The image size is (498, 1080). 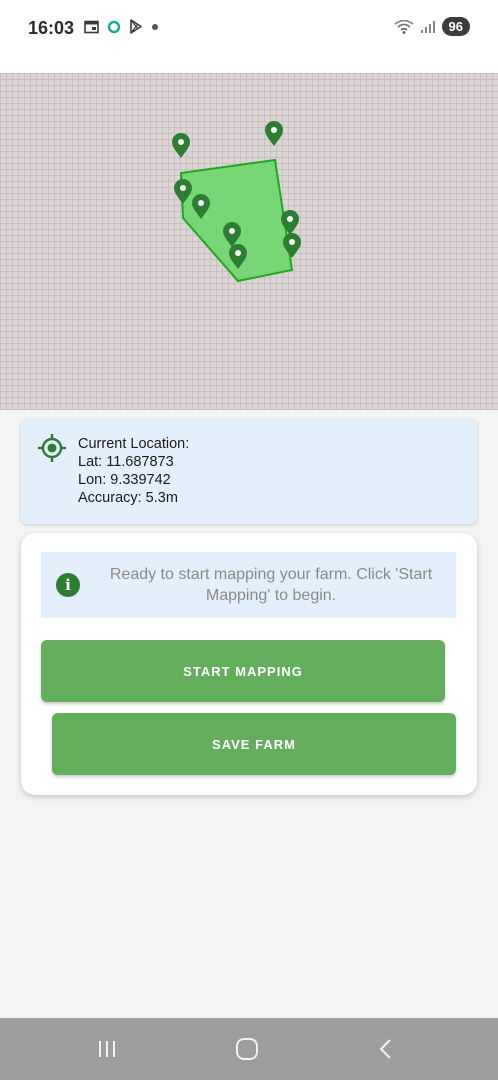 I want to click on info-icon: i, so click(x=68, y=585).